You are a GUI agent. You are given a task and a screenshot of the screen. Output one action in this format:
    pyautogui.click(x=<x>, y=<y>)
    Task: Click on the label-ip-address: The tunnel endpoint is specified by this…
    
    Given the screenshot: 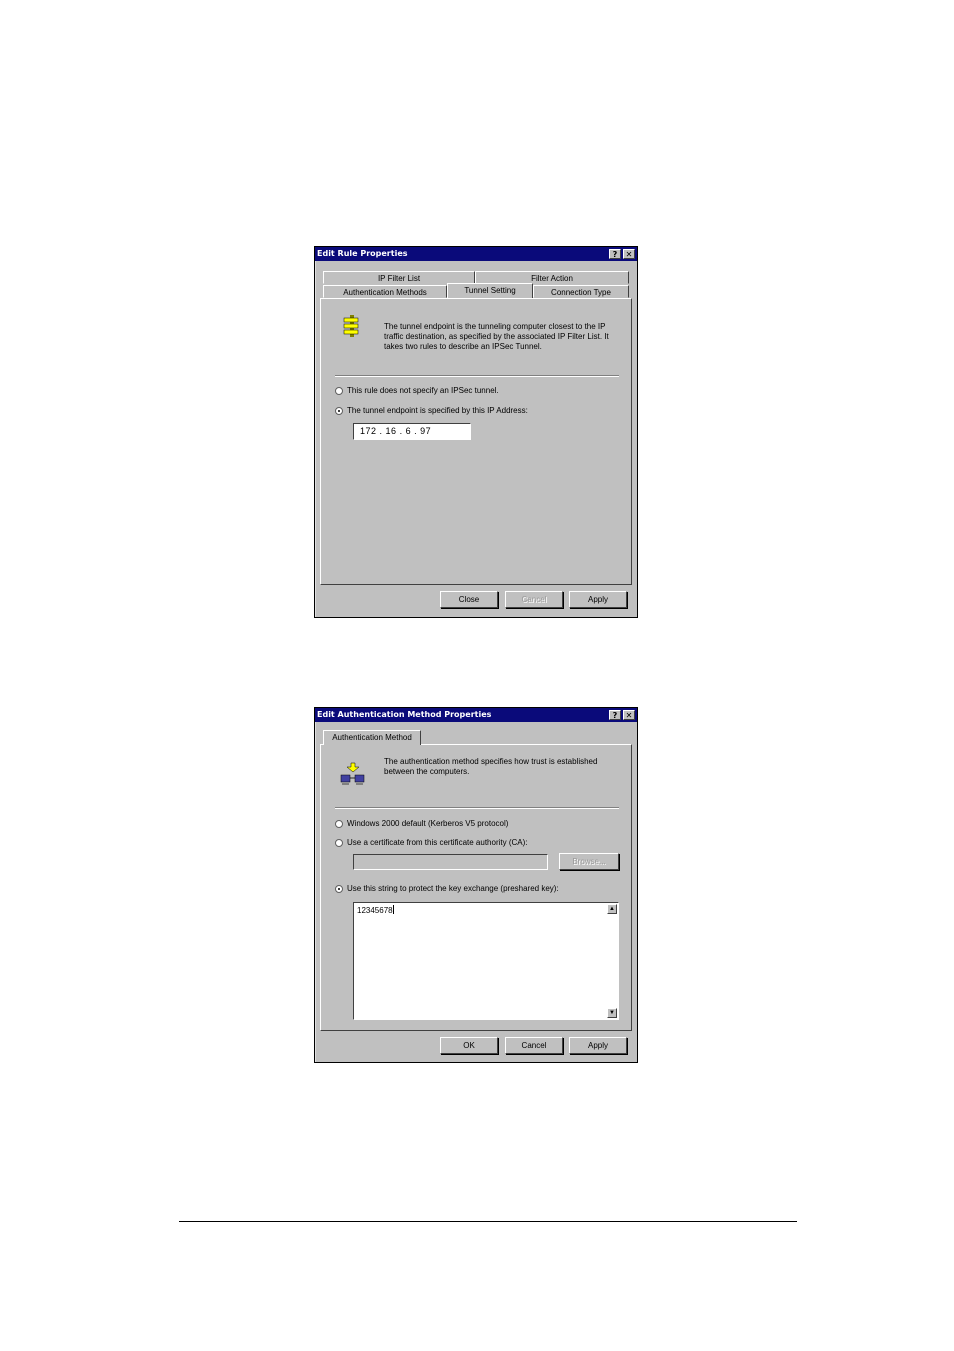 What is the action you would take?
    pyautogui.click(x=437, y=411)
    